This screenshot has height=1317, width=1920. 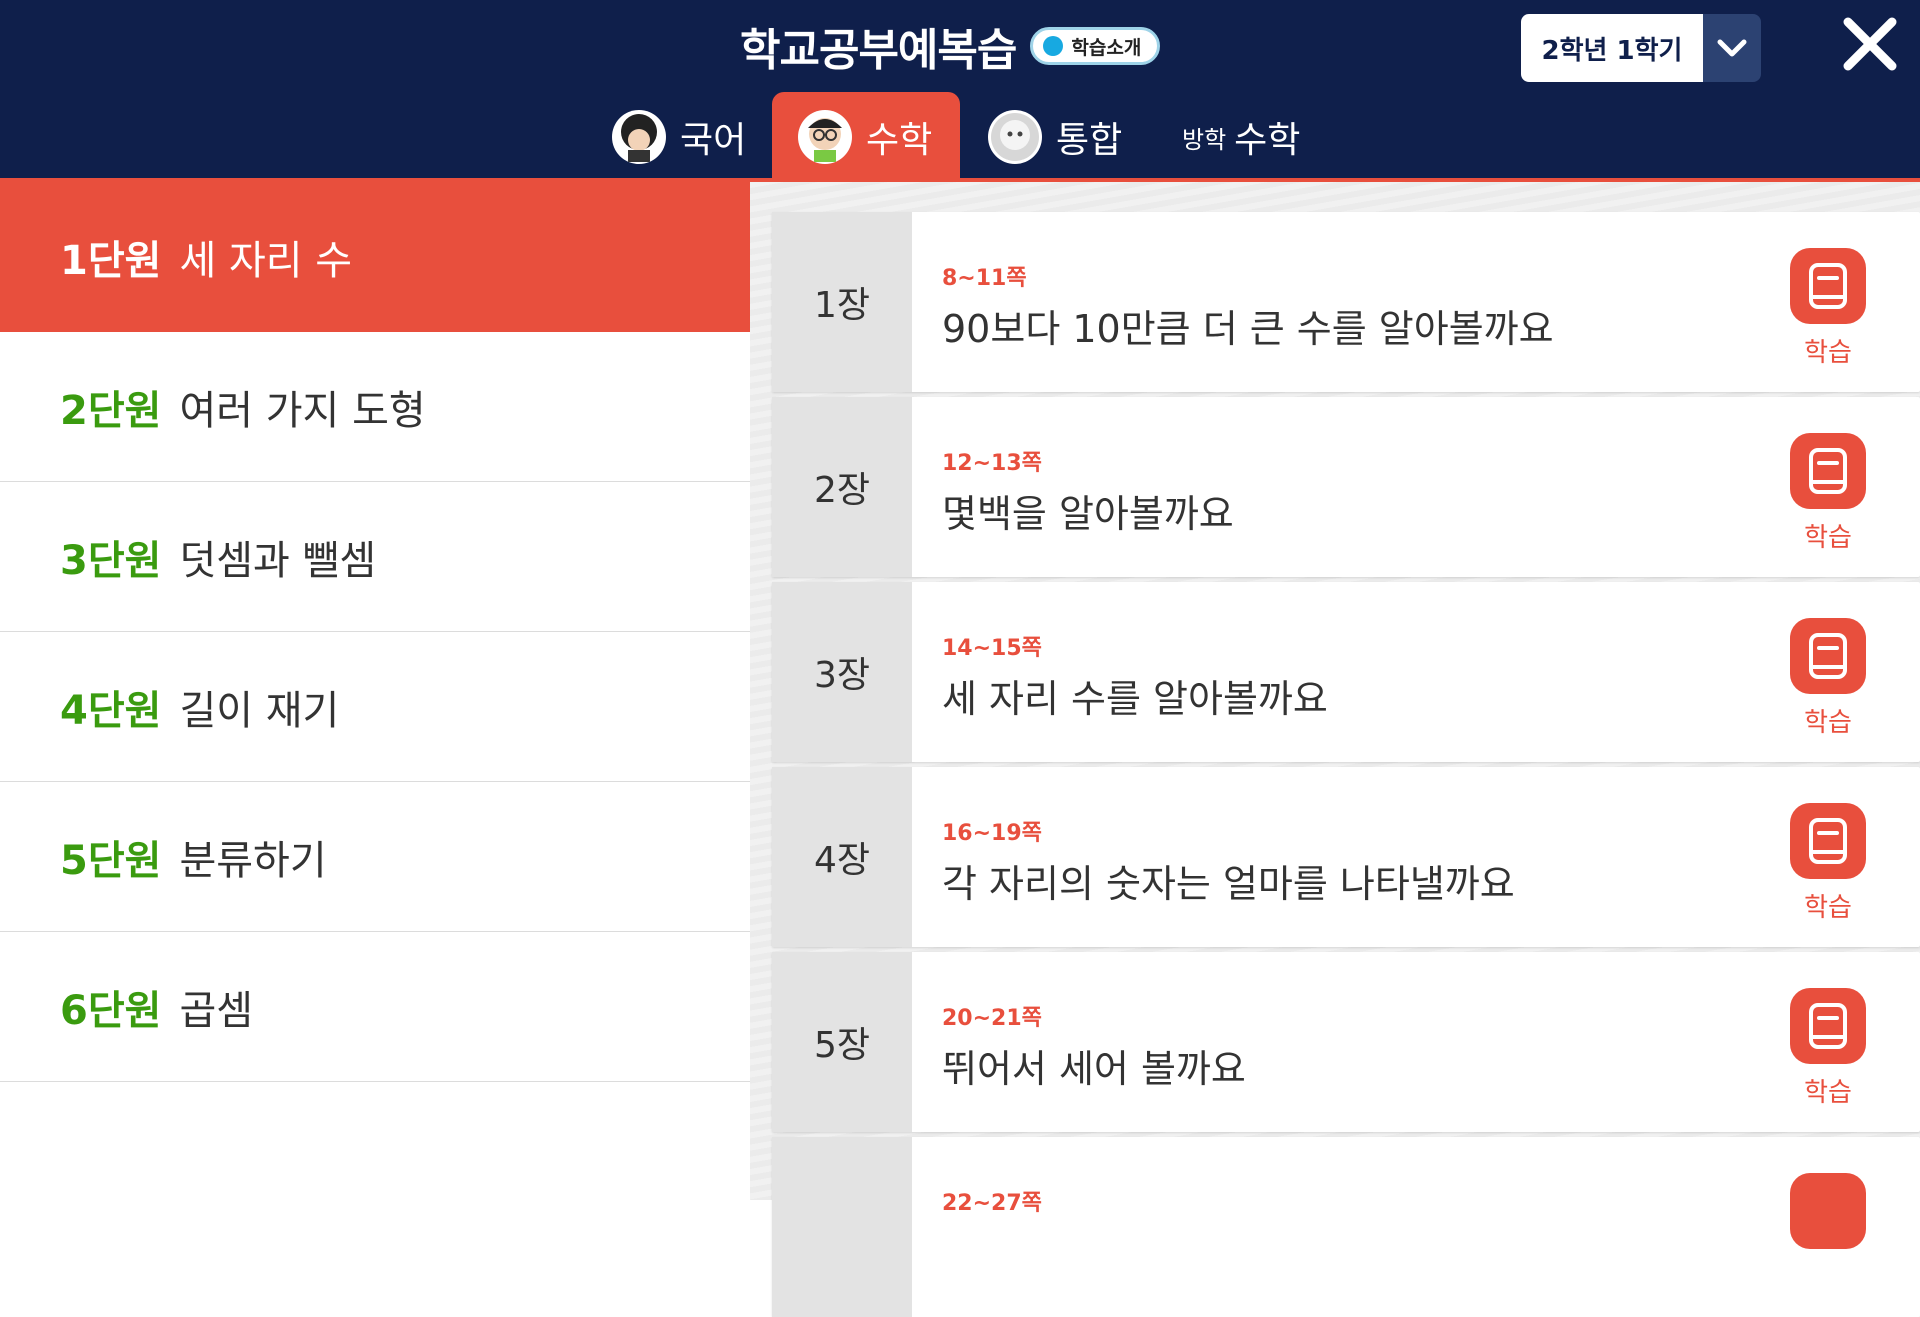 I want to click on lesson-info: 8~11쪽 90보다 10만큼 더 큰 수를 알아볼까요 학습, so click(x=1416, y=302).